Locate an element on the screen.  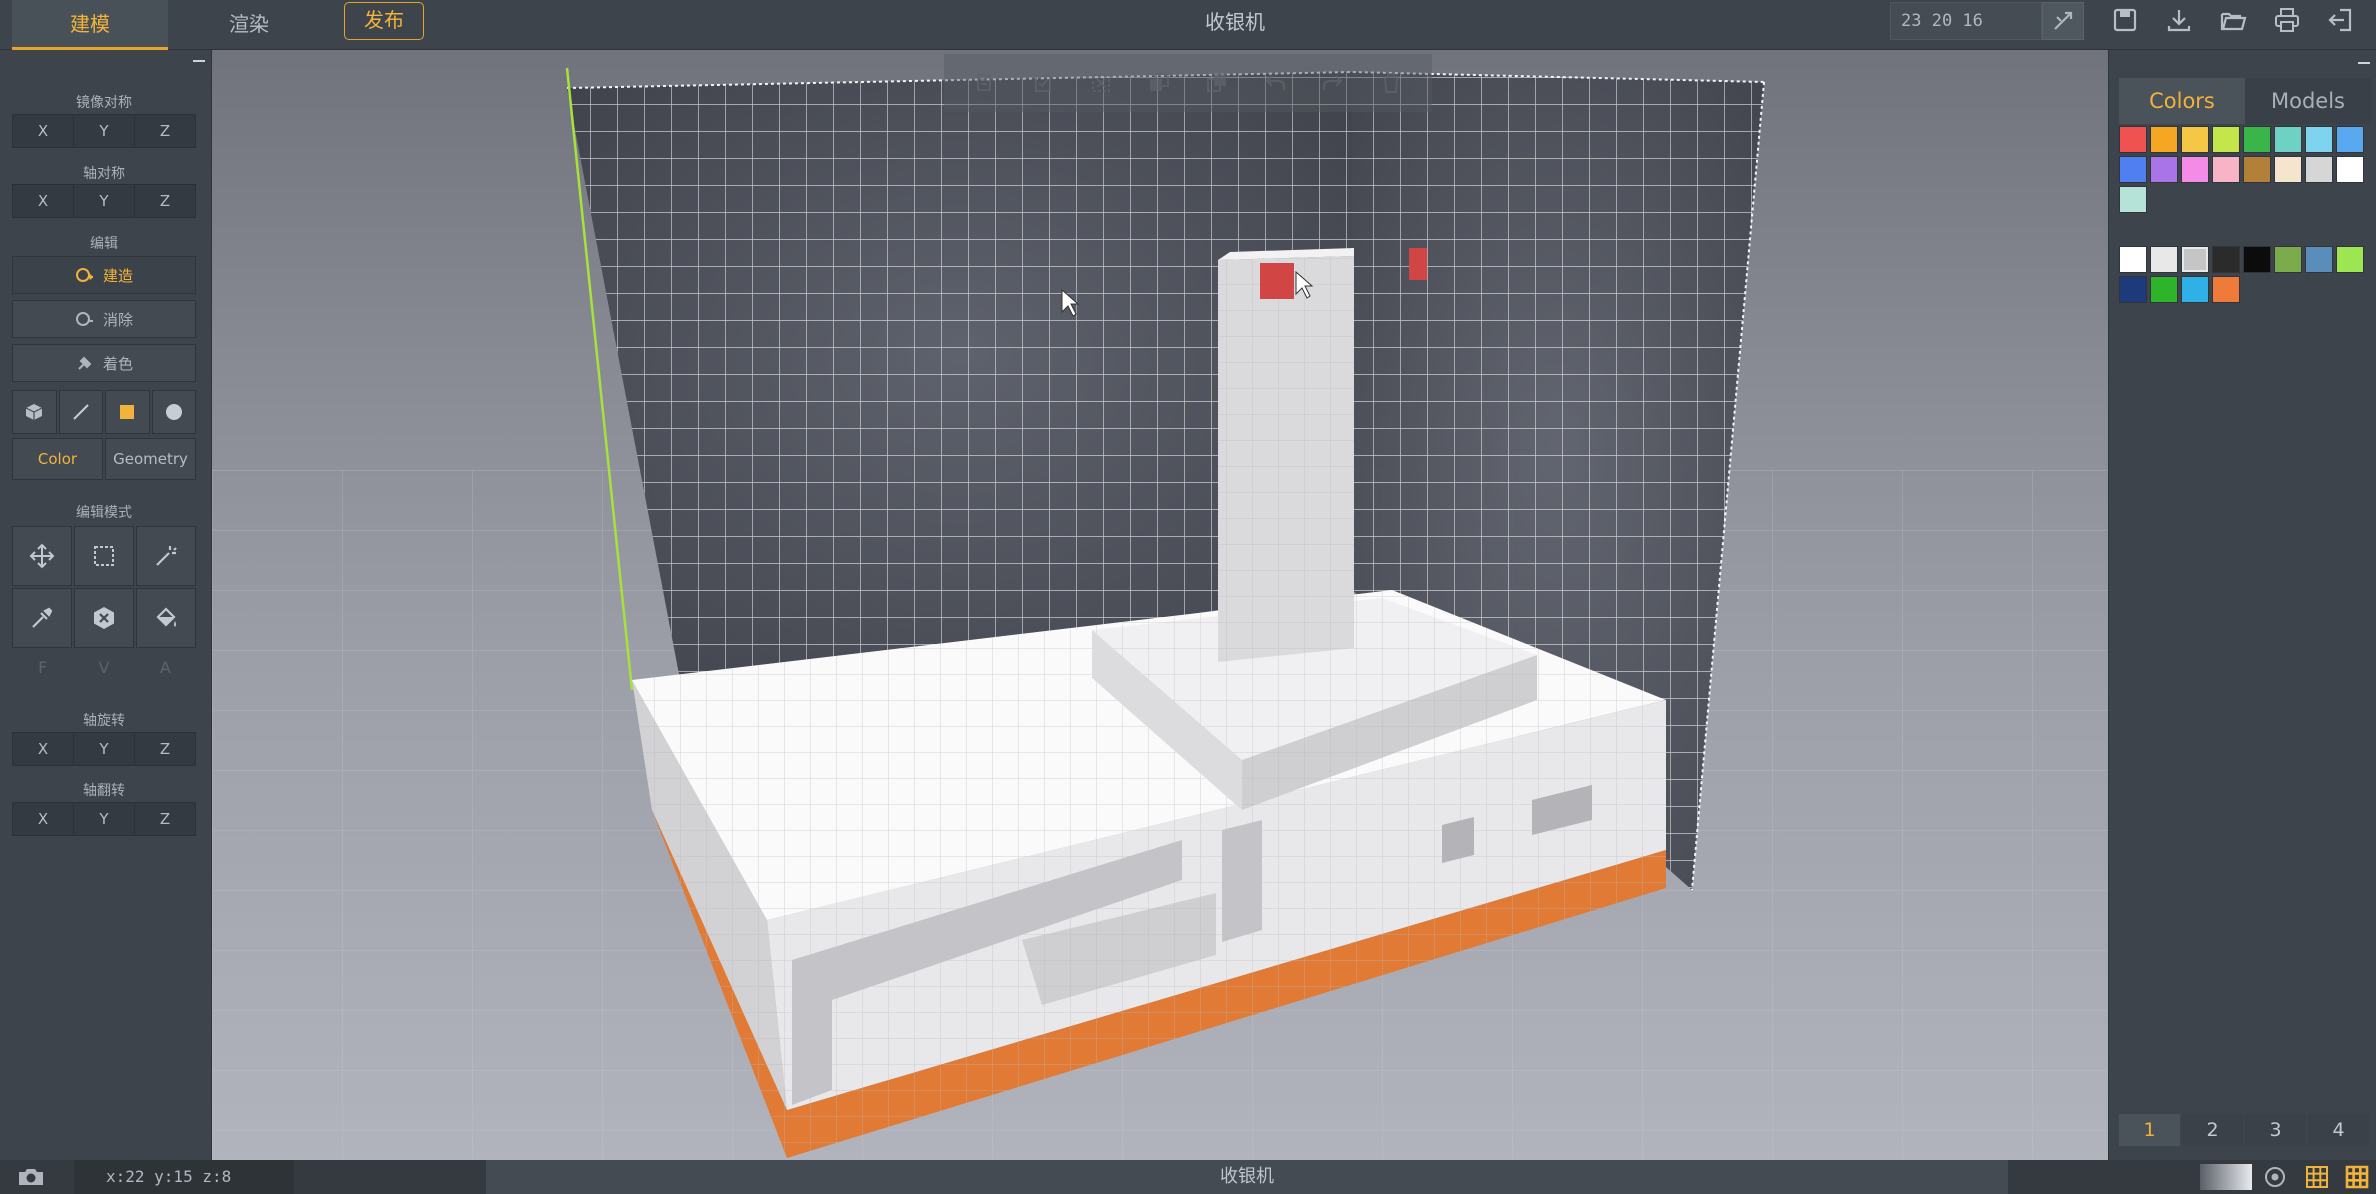
tab-render: 渲染 is located at coordinates (249, 25).